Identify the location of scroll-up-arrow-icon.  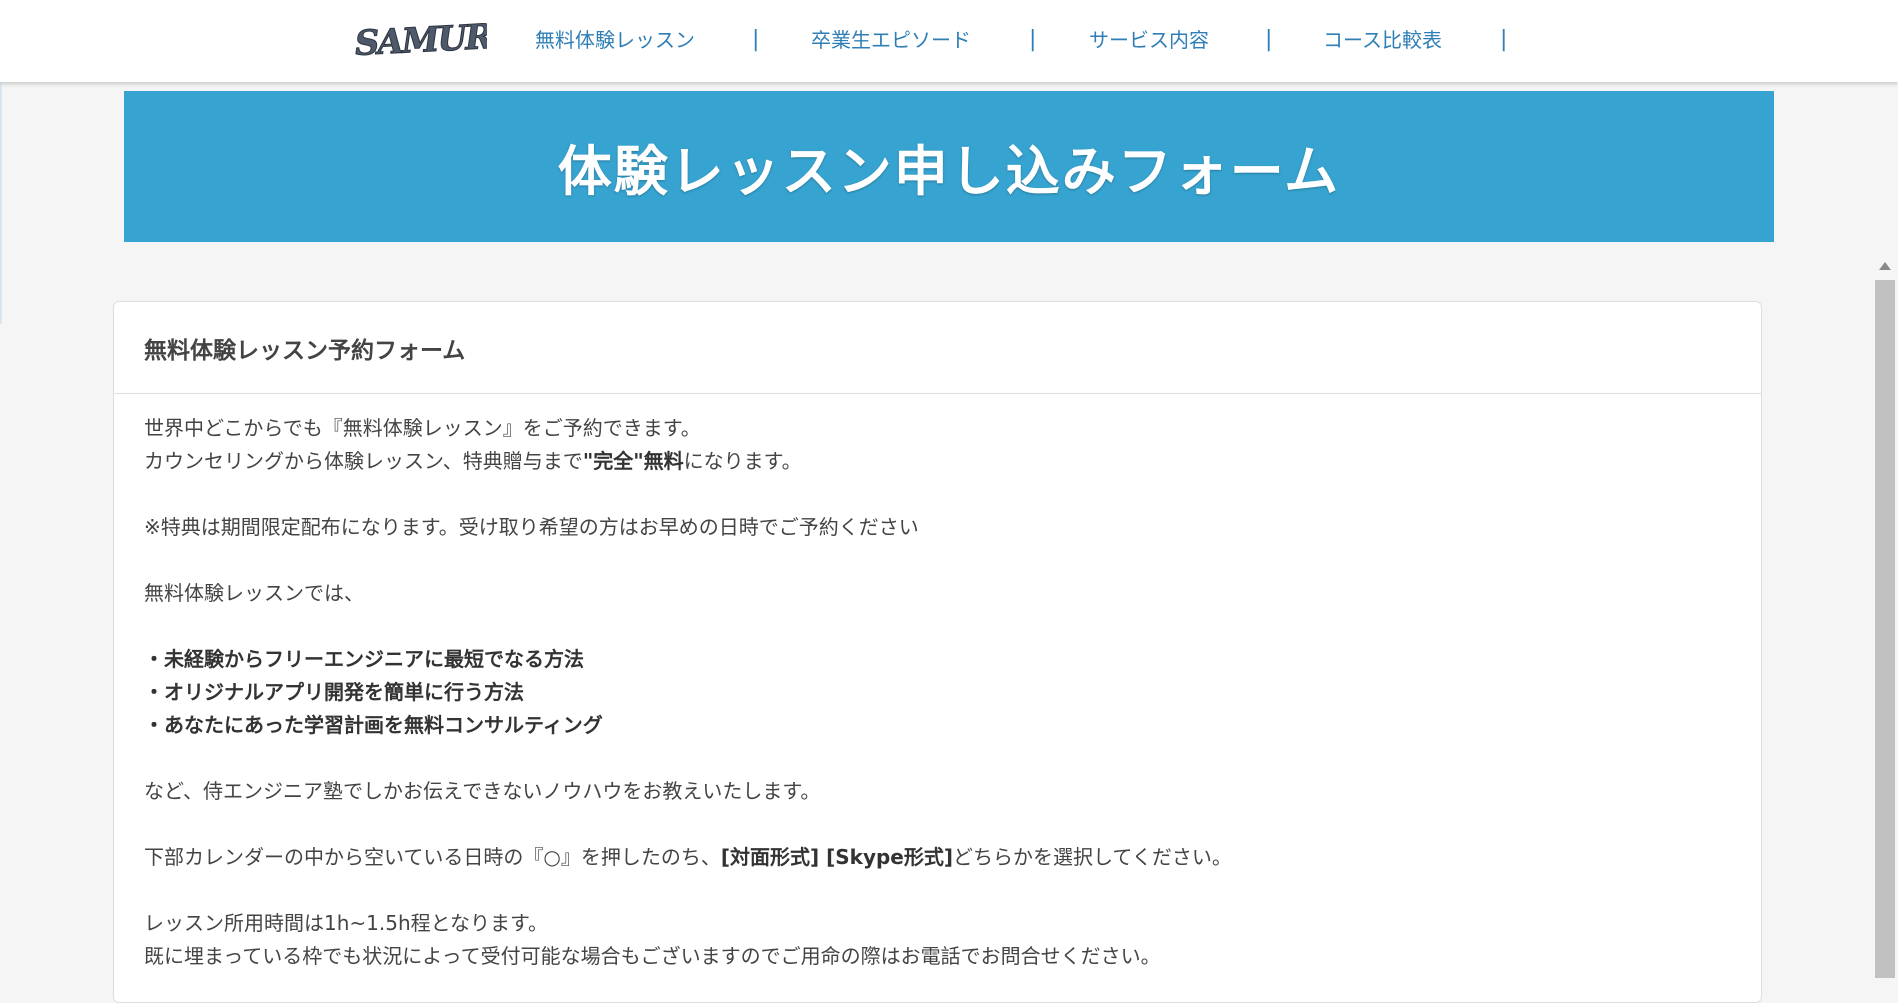
(1885, 266).